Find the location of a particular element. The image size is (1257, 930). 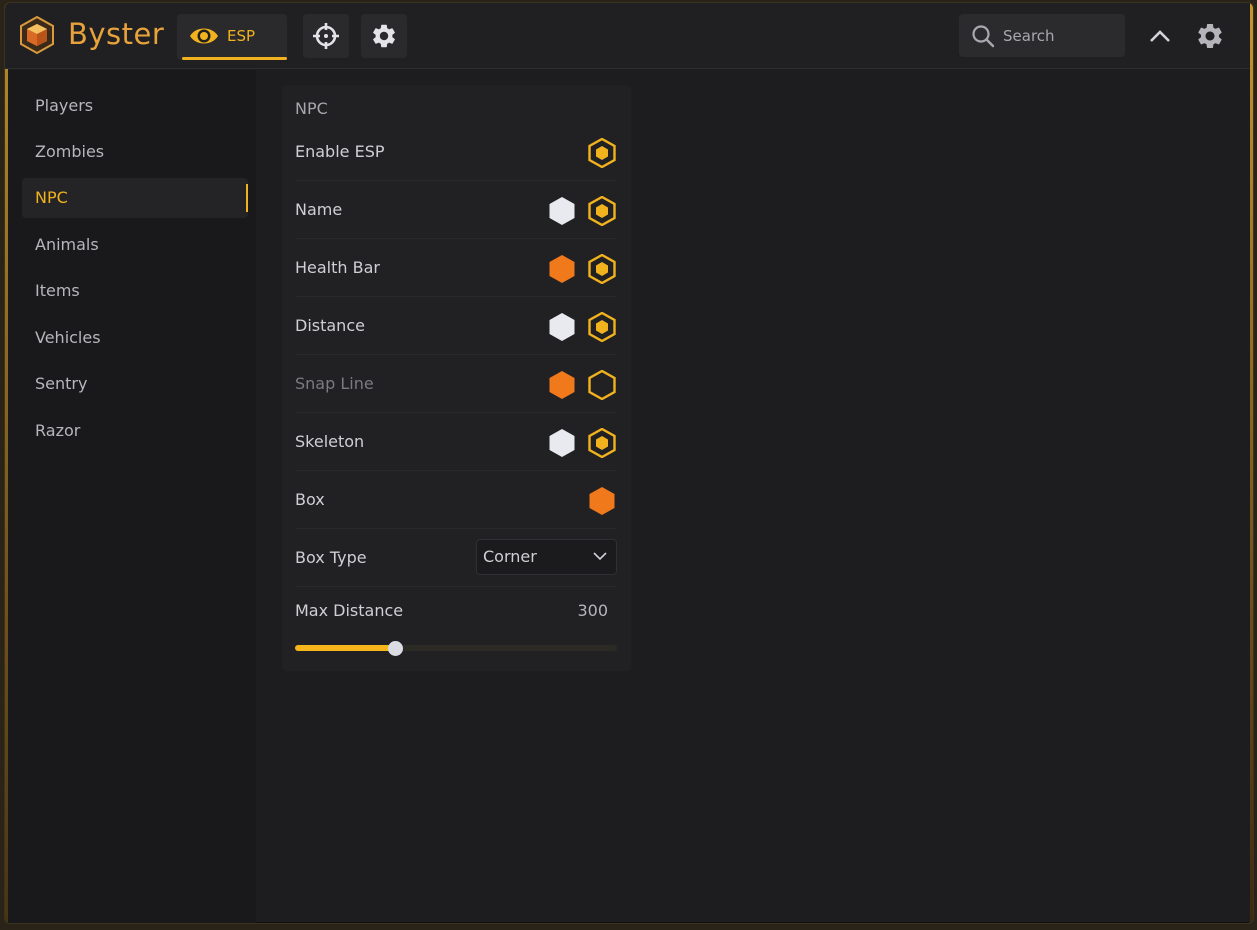

eye-icon is located at coordinates (204, 36).